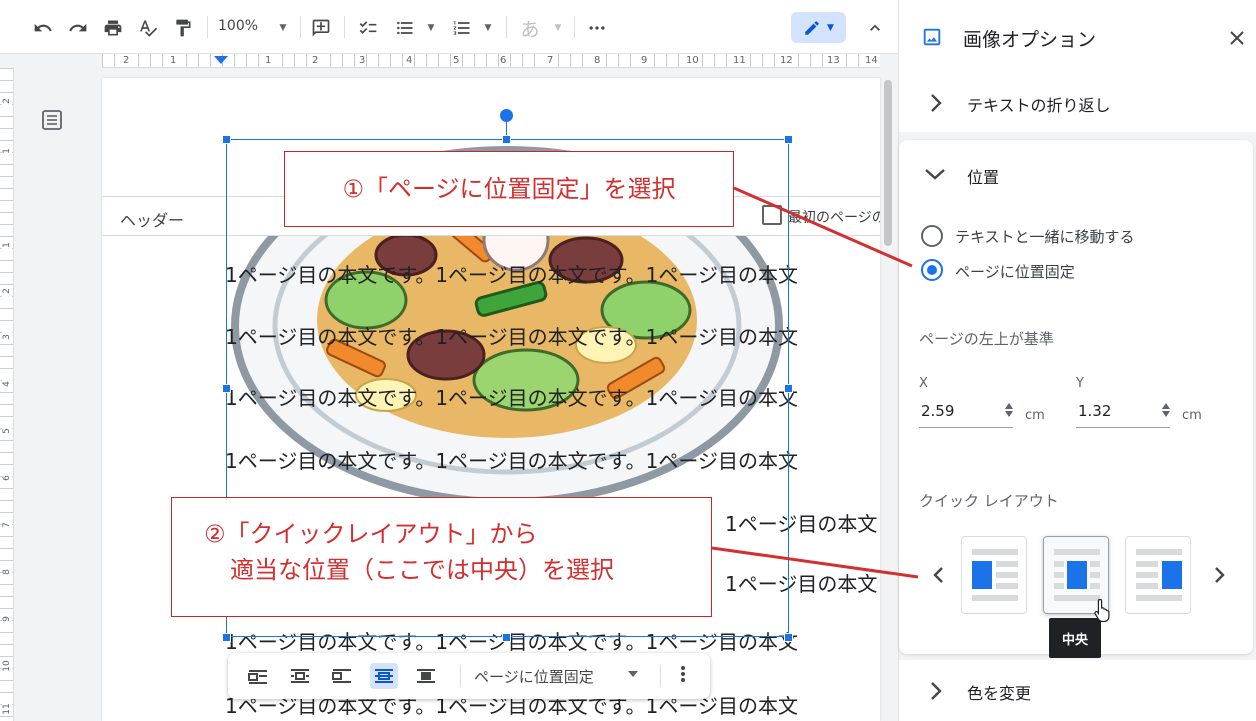 The image size is (1256, 721). I want to click on tooltip: 中央, so click(1075, 638).